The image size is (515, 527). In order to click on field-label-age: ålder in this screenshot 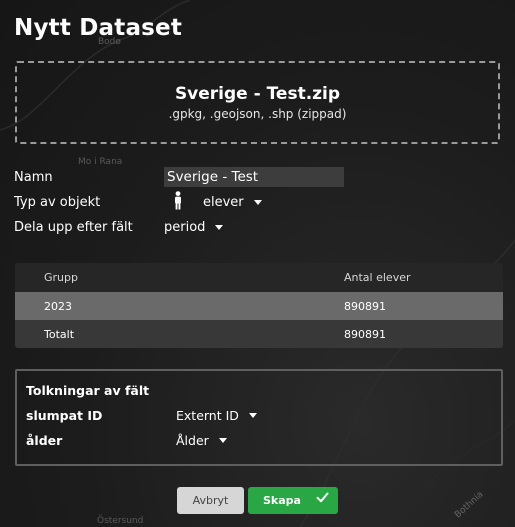, I will do `click(44, 440)`.